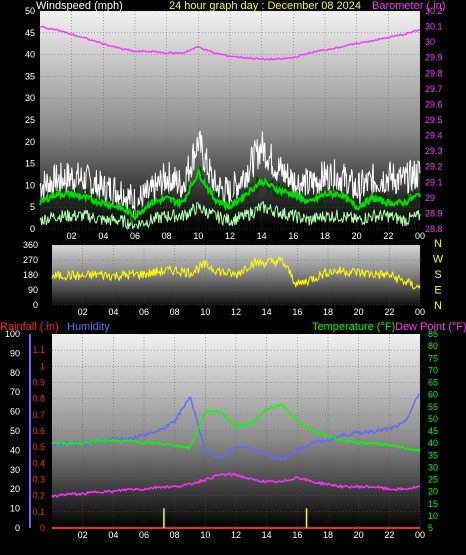 This screenshot has height=555, width=466. I want to click on graph-title: 24 hour graph day : December 08 2024, so click(265, 6).